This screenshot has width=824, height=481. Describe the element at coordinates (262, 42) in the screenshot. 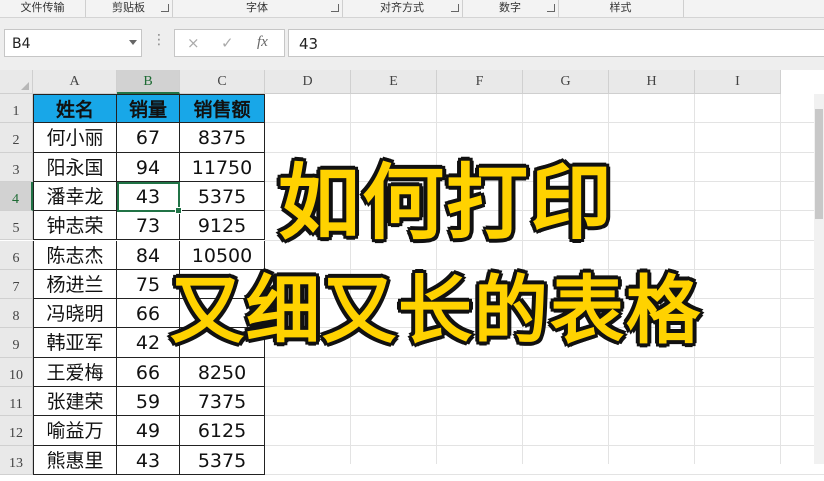

I see `insert-function-icon: fx` at that location.